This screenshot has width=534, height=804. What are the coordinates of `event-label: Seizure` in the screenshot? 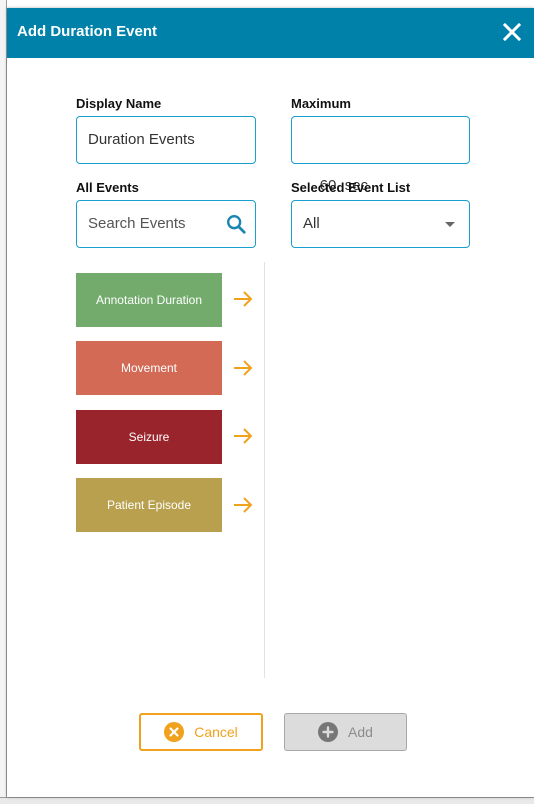 It's located at (149, 437).